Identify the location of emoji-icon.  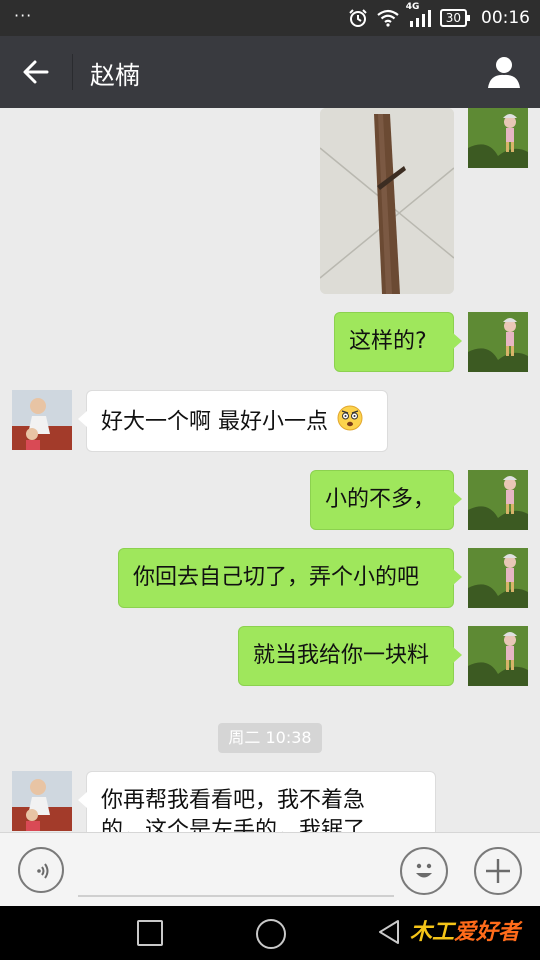
(424, 873).